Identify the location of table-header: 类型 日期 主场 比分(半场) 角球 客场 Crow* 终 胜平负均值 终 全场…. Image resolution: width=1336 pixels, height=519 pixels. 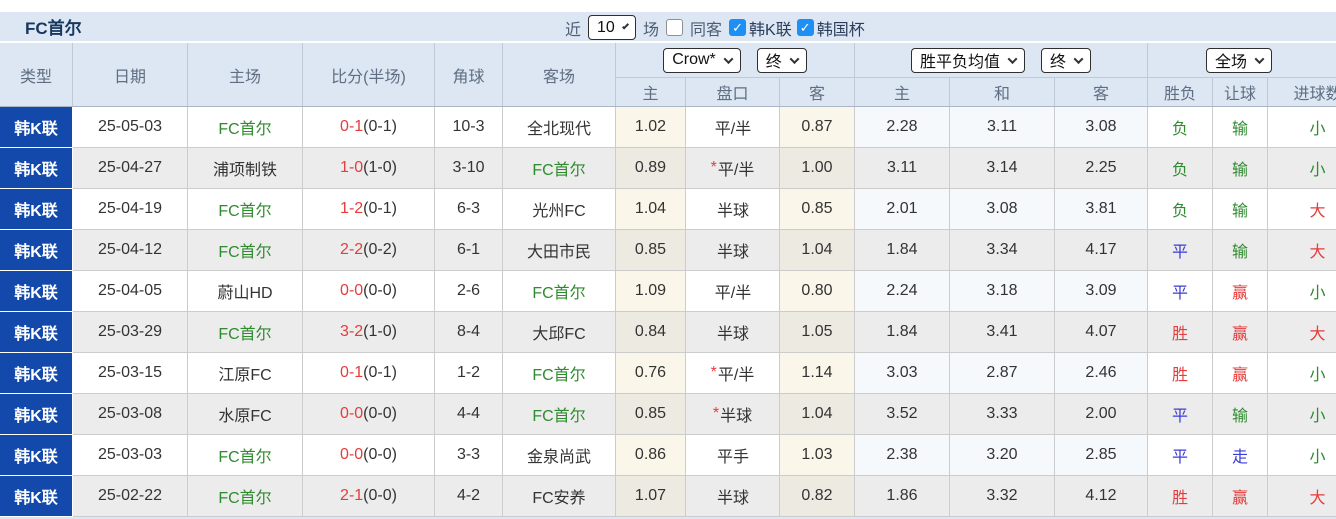
(668, 75).